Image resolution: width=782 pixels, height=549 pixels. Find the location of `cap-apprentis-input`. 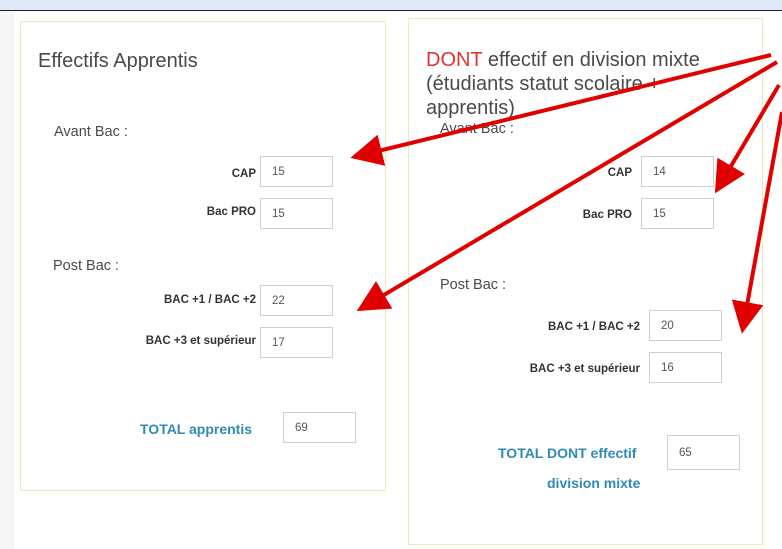

cap-apprentis-input is located at coordinates (296, 171).